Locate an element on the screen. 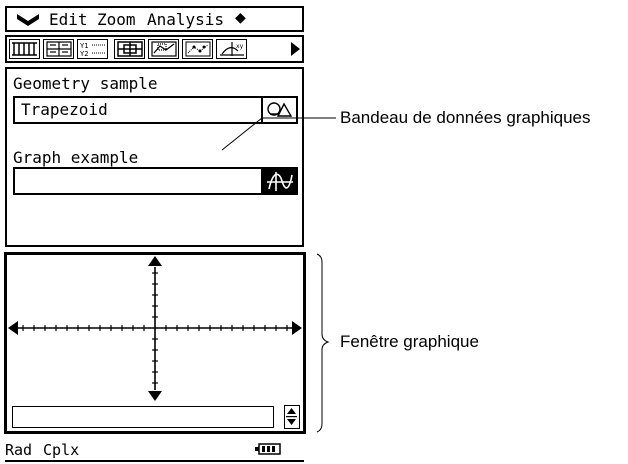 This screenshot has width=628, height=464. geometry-app-icon is located at coordinates (279, 110).